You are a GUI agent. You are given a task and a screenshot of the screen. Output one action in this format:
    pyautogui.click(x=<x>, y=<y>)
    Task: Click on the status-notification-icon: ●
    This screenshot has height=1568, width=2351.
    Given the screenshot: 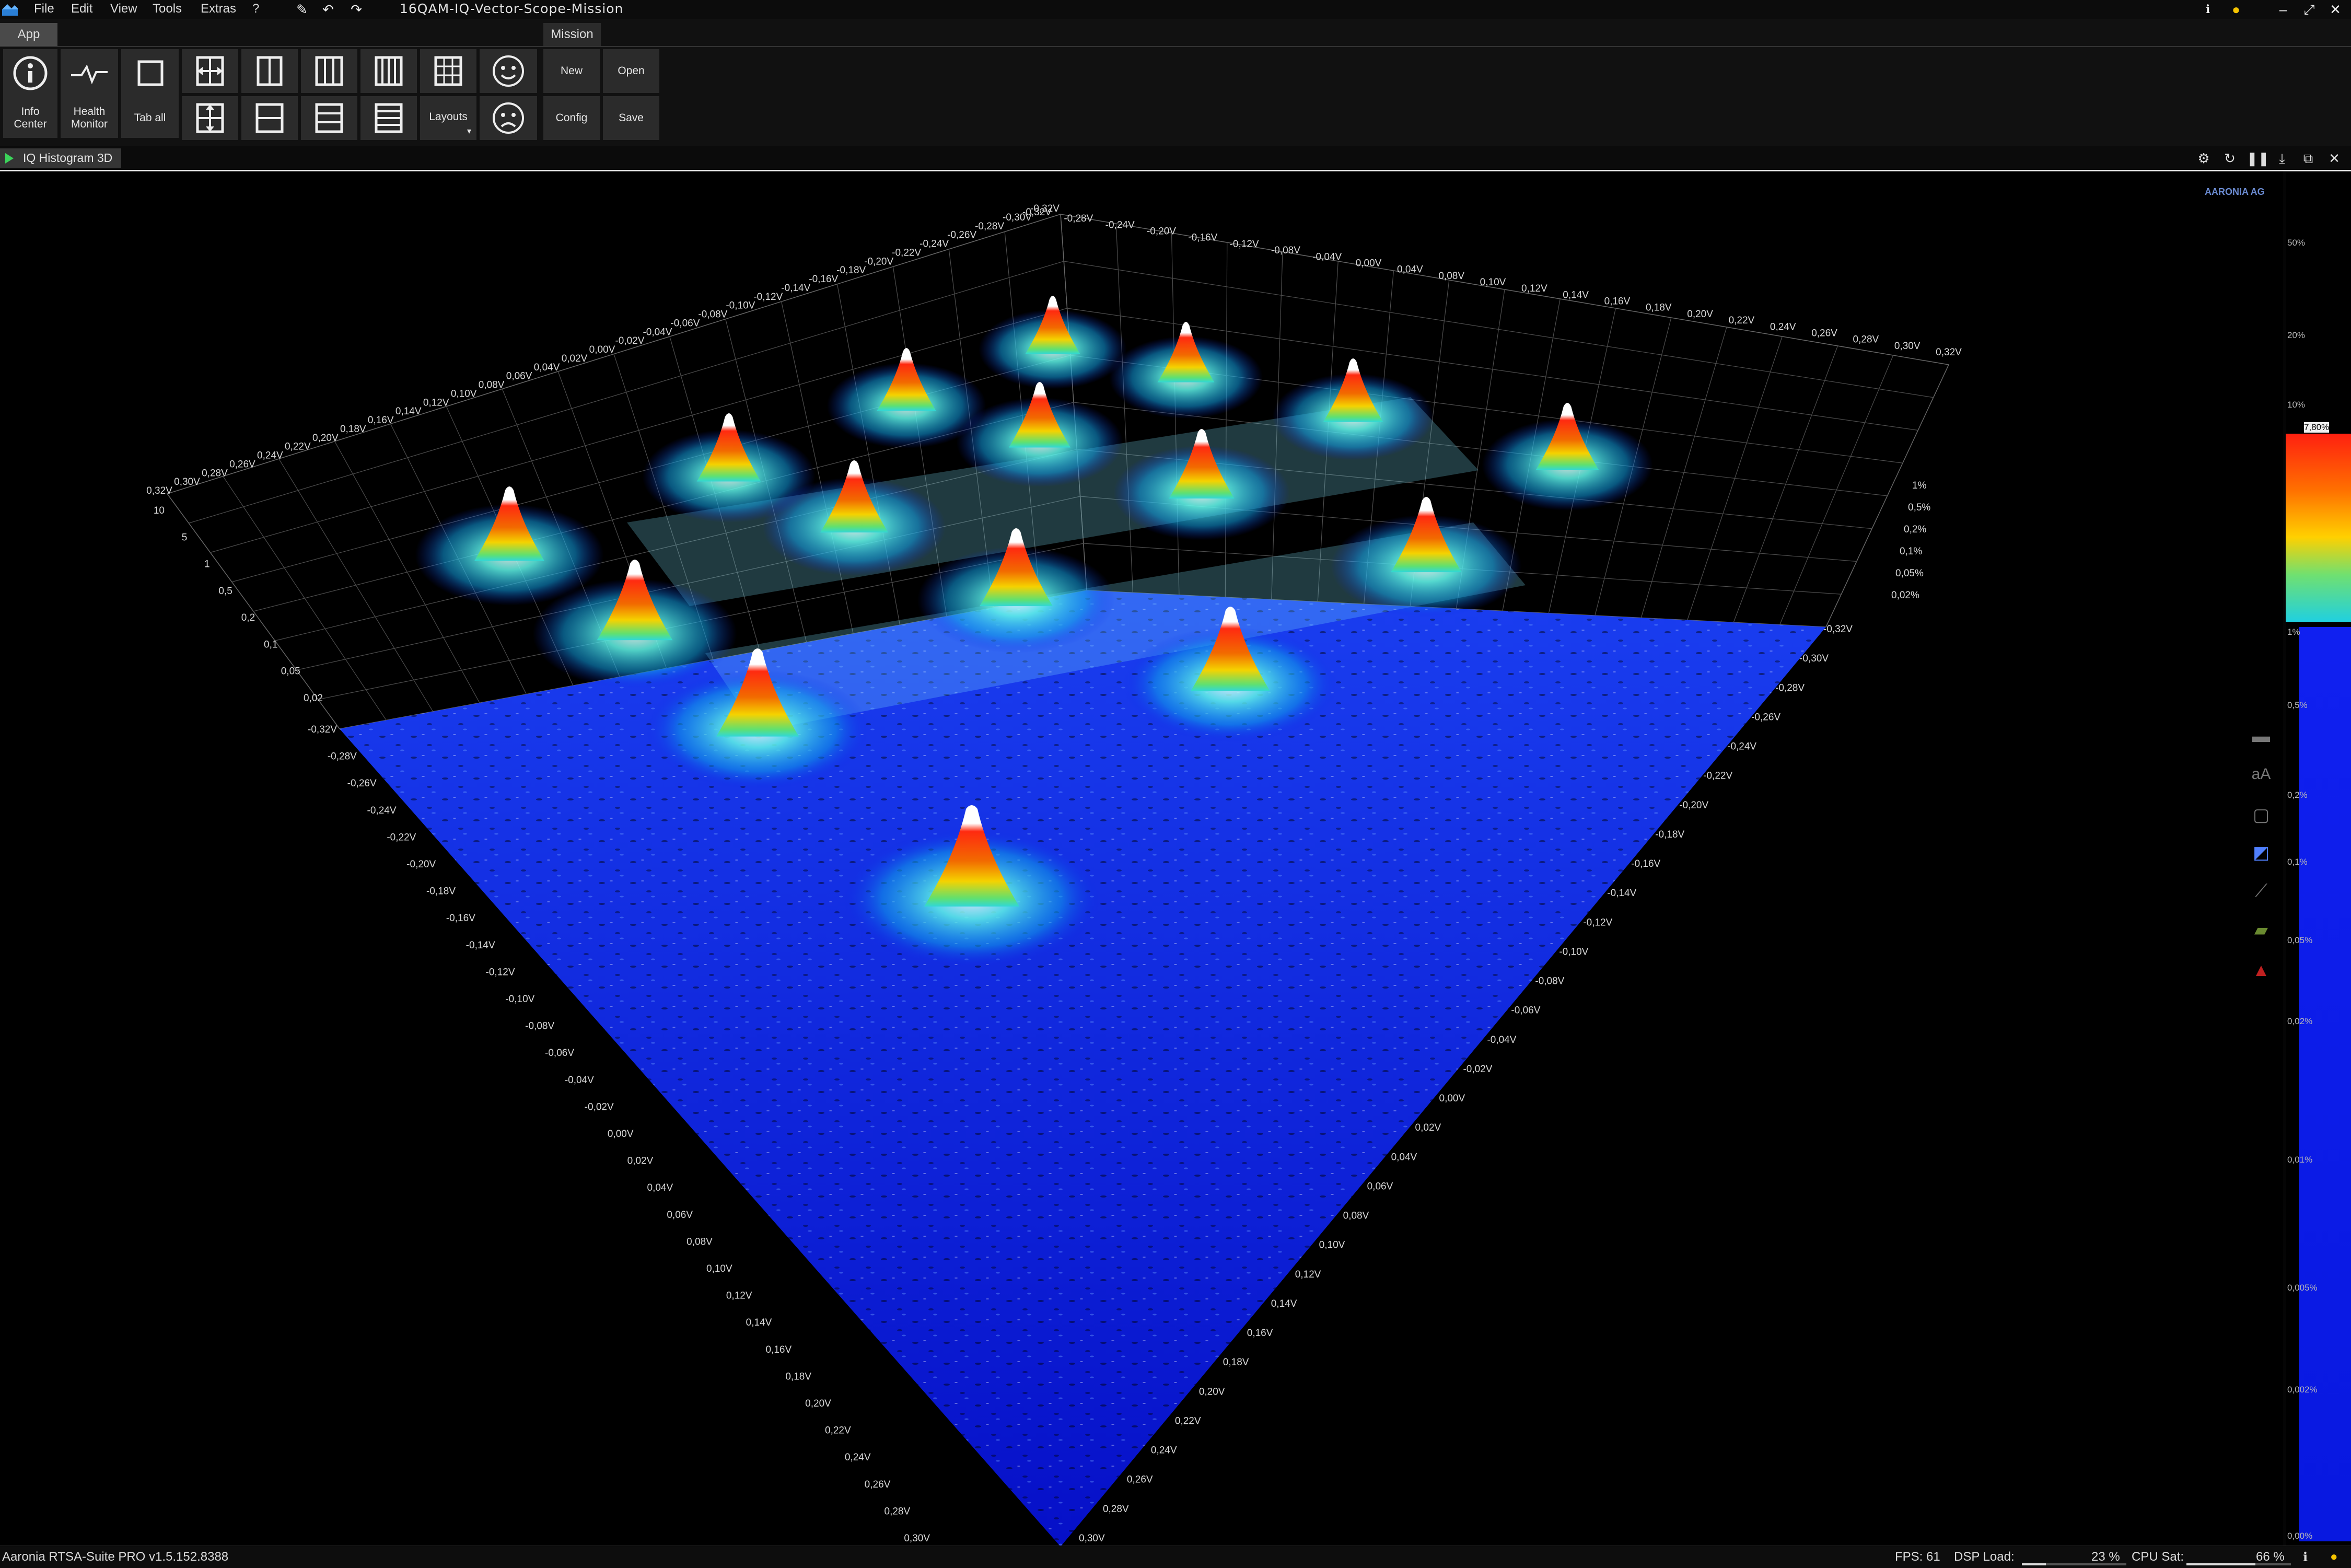 What is the action you would take?
    pyautogui.click(x=2334, y=1557)
    